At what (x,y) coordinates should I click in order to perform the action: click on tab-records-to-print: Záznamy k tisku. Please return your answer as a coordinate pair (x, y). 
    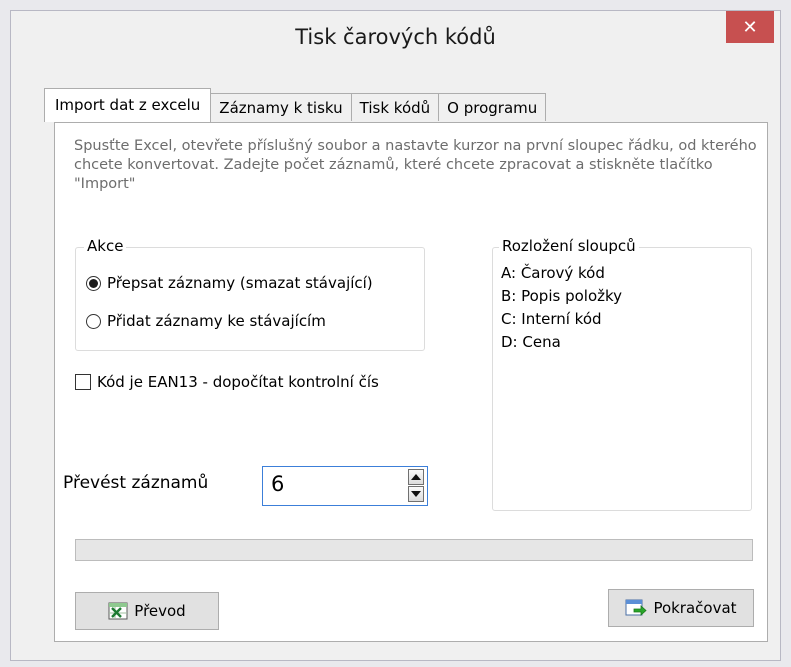
    Looking at the image, I should click on (281, 107).